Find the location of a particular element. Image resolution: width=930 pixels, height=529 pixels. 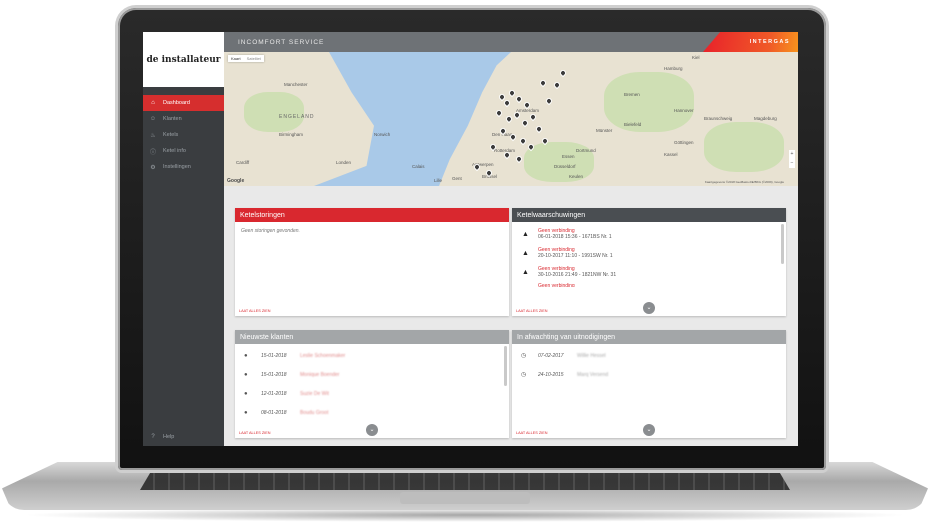

map-label: Düsseldorf is located at coordinates (565, 166).